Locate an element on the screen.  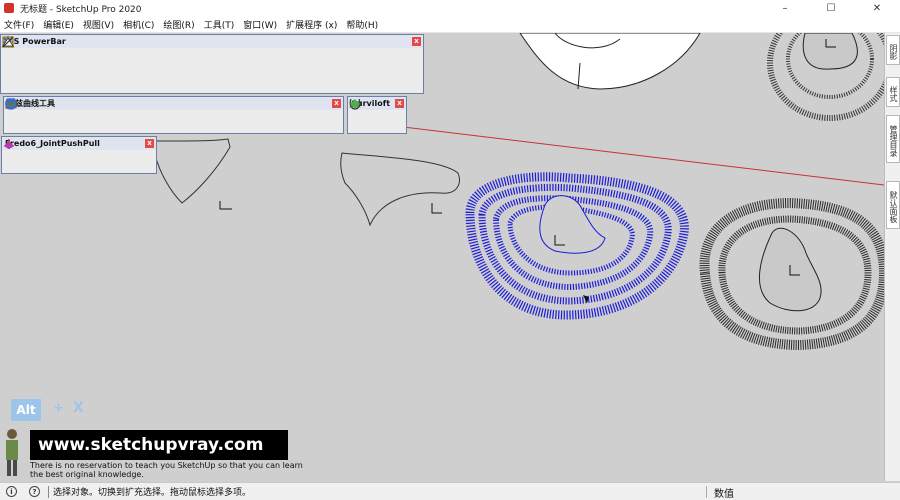
menu-window: 窗口(W) is located at coordinates (260, 24).